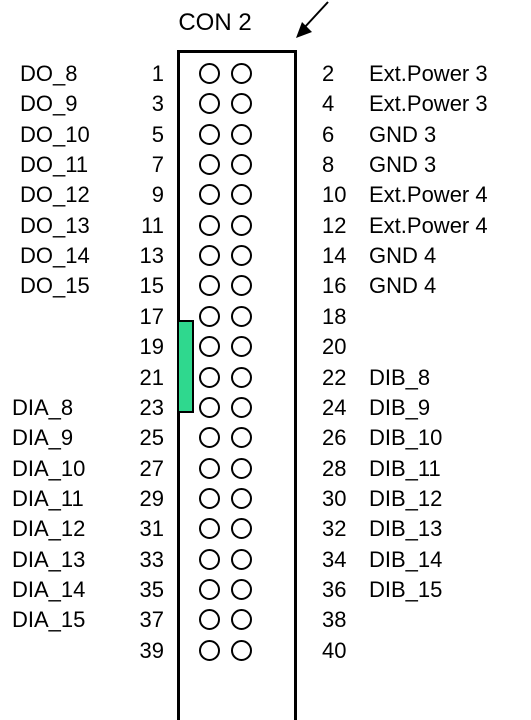  Describe the element at coordinates (151, 498) in the screenshot. I see `left-pin-number: 29` at that location.